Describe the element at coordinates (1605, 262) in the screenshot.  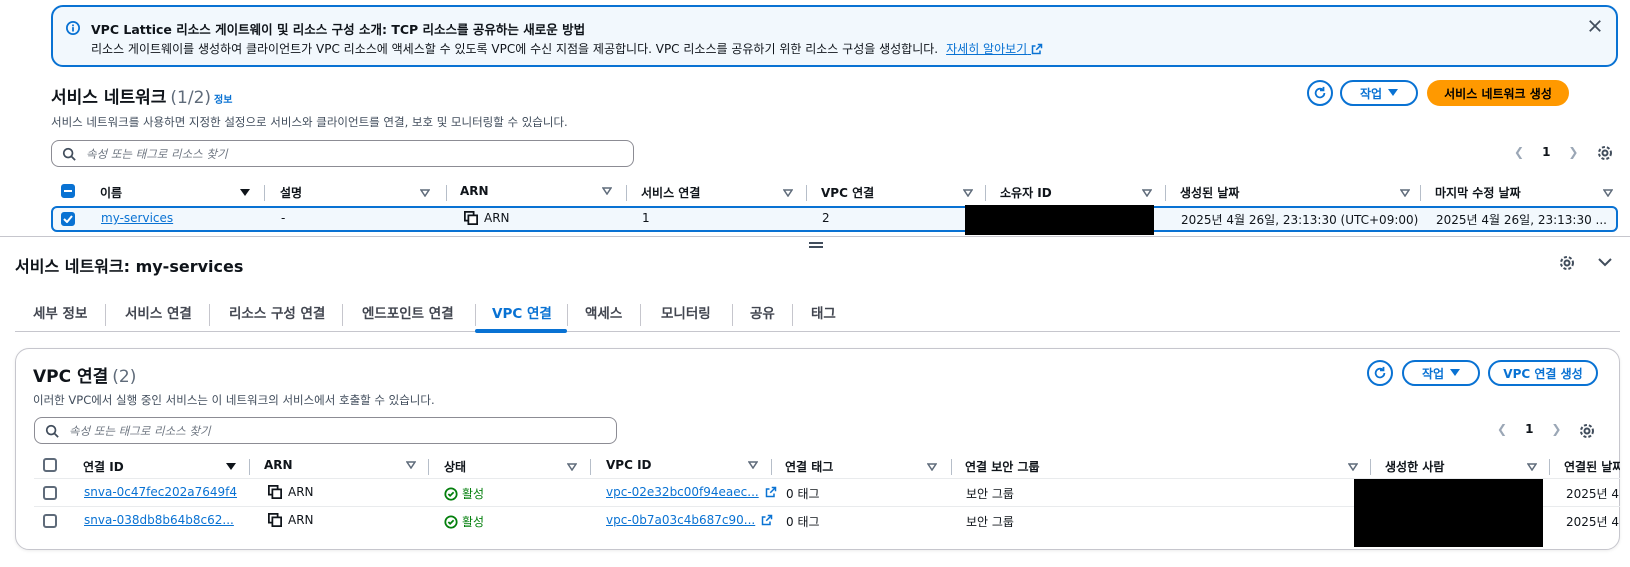
I see `collapse-chevron-icon` at that location.